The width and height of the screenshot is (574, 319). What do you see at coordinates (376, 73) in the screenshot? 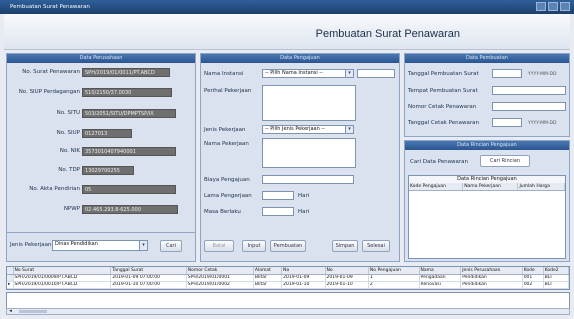
I see `instansi-code-field` at bounding box center [376, 73].